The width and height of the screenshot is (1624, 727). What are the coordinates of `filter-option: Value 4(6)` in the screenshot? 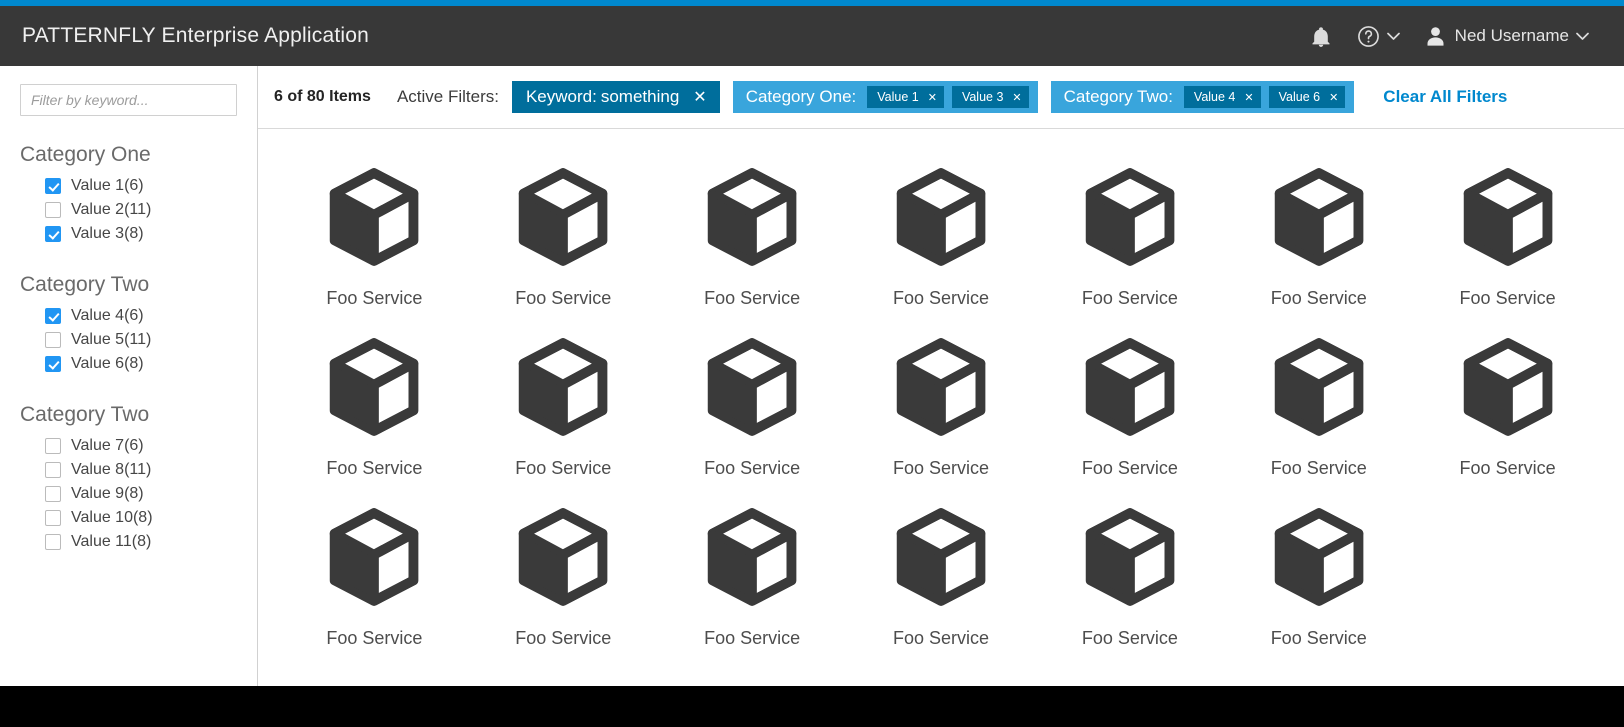 It's located at (128, 316).